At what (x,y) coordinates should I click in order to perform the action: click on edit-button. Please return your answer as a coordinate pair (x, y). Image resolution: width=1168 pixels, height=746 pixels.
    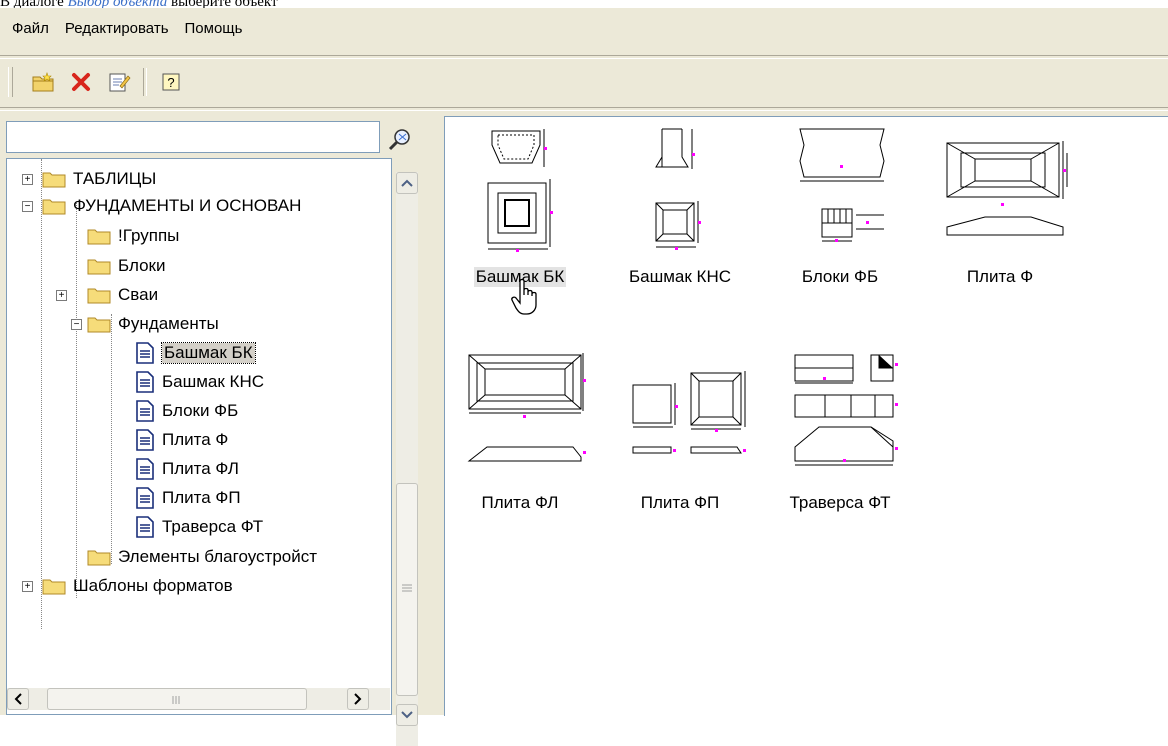
    Looking at the image, I should click on (119, 82).